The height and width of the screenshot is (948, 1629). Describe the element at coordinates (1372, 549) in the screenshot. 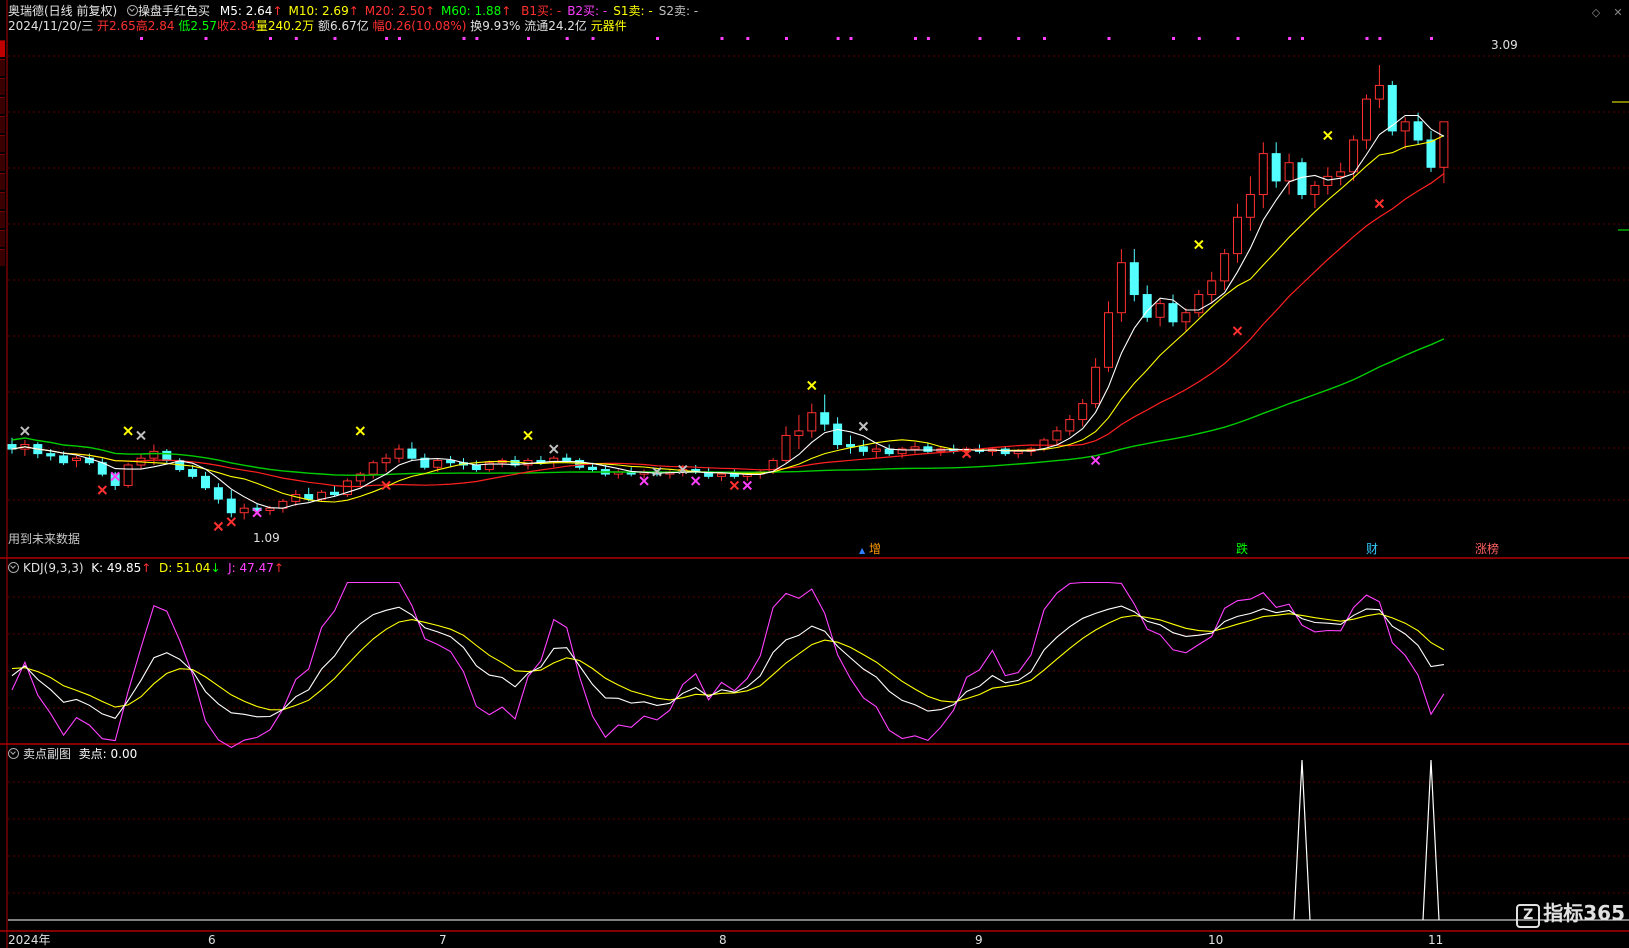

I see `event-marker: 财` at that location.